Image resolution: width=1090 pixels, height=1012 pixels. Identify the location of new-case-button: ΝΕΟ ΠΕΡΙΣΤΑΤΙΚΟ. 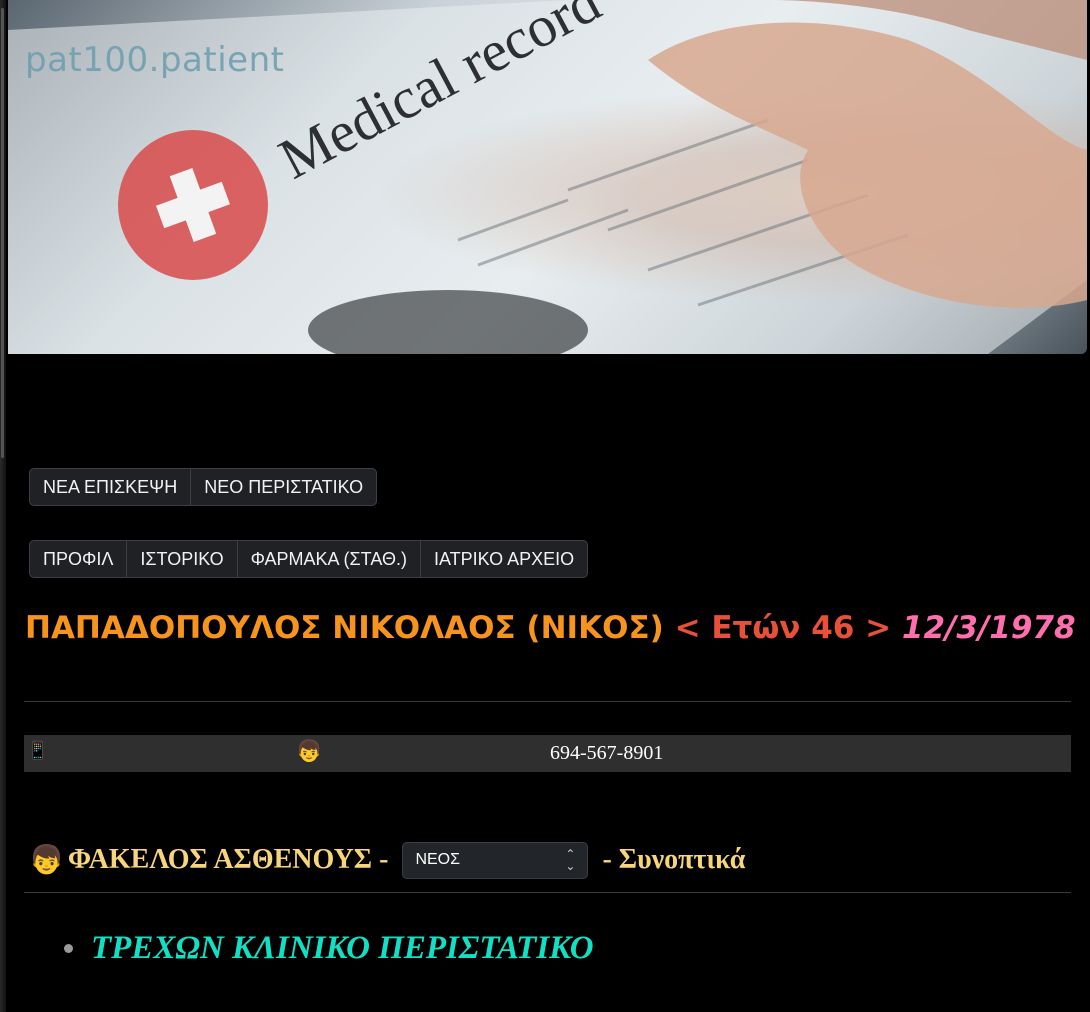
(283, 487).